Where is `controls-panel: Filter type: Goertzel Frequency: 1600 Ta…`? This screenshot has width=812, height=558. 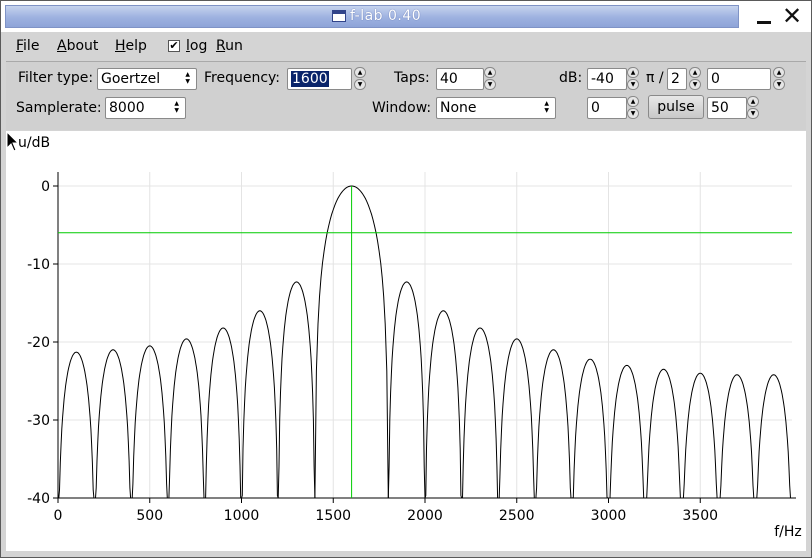
controls-panel: Filter type: Goertzel Frequency: 1600 Ta… is located at coordinates (406, 96).